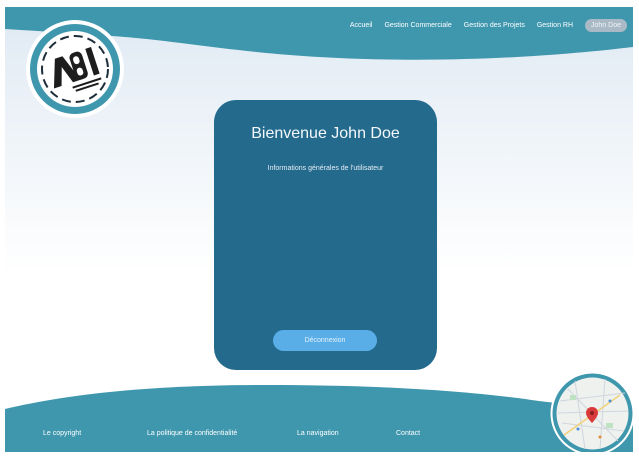 Image resolution: width=639 pixels, height=457 pixels. What do you see at coordinates (325, 133) in the screenshot?
I see `welcome-title: Bienvenue John Doe` at bounding box center [325, 133].